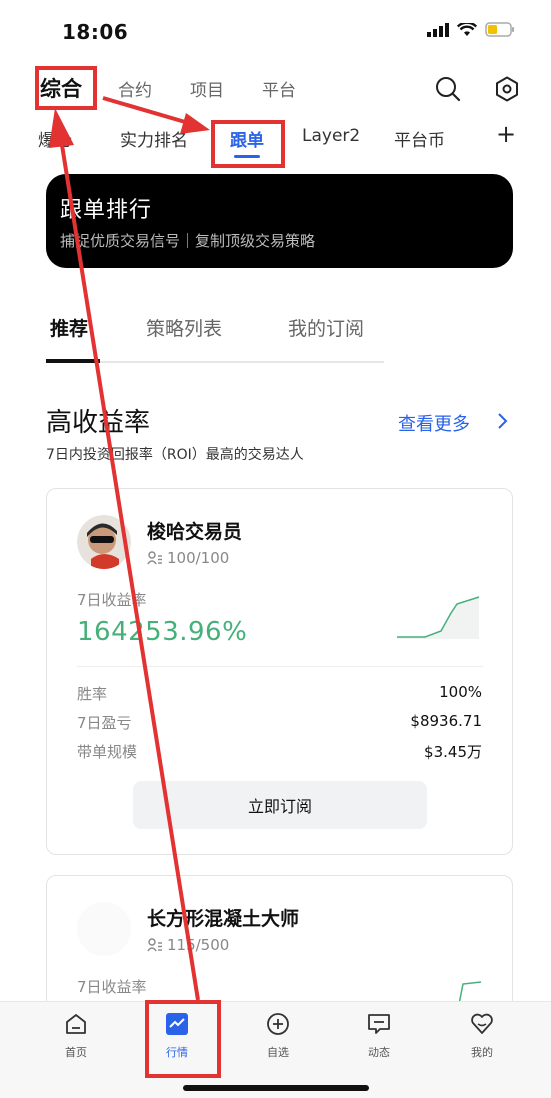  Describe the element at coordinates (278, 1024) in the screenshot. I see `plus-circle-icon` at that location.